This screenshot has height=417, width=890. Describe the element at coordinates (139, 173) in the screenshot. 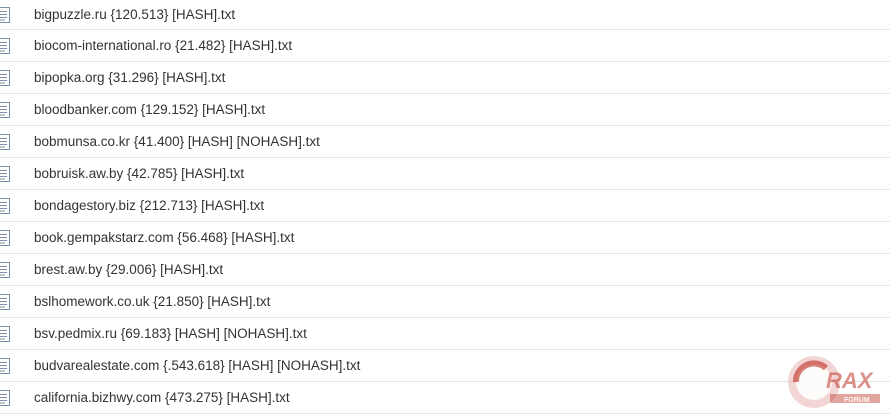

I see `file-name: bobruisk.aw.by {42.785} [HASH].txt` at that location.